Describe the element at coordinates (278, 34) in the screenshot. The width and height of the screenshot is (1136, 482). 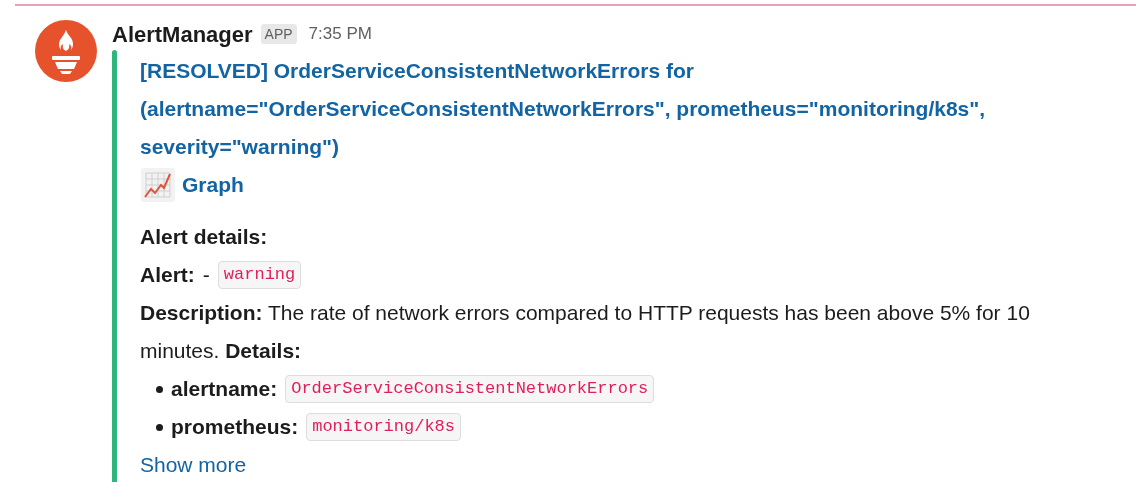
I see `app-tag: APP` at that location.